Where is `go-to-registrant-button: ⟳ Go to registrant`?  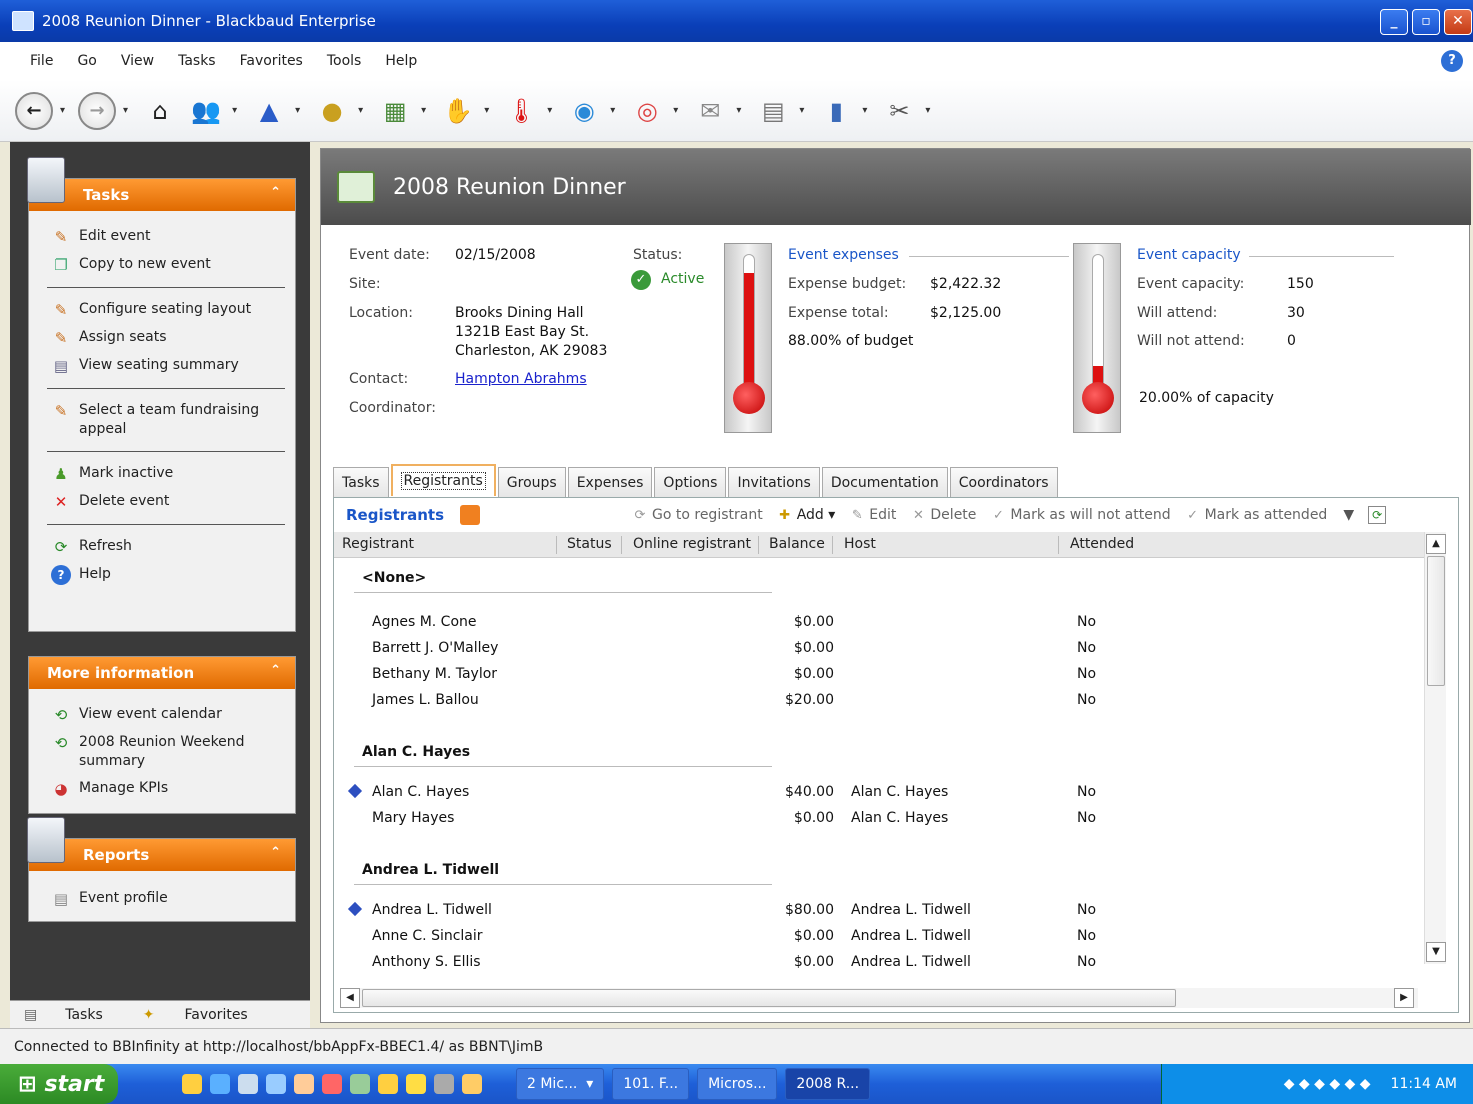
go-to-registrant-button: ⟳ Go to registrant is located at coordinates (697, 515).